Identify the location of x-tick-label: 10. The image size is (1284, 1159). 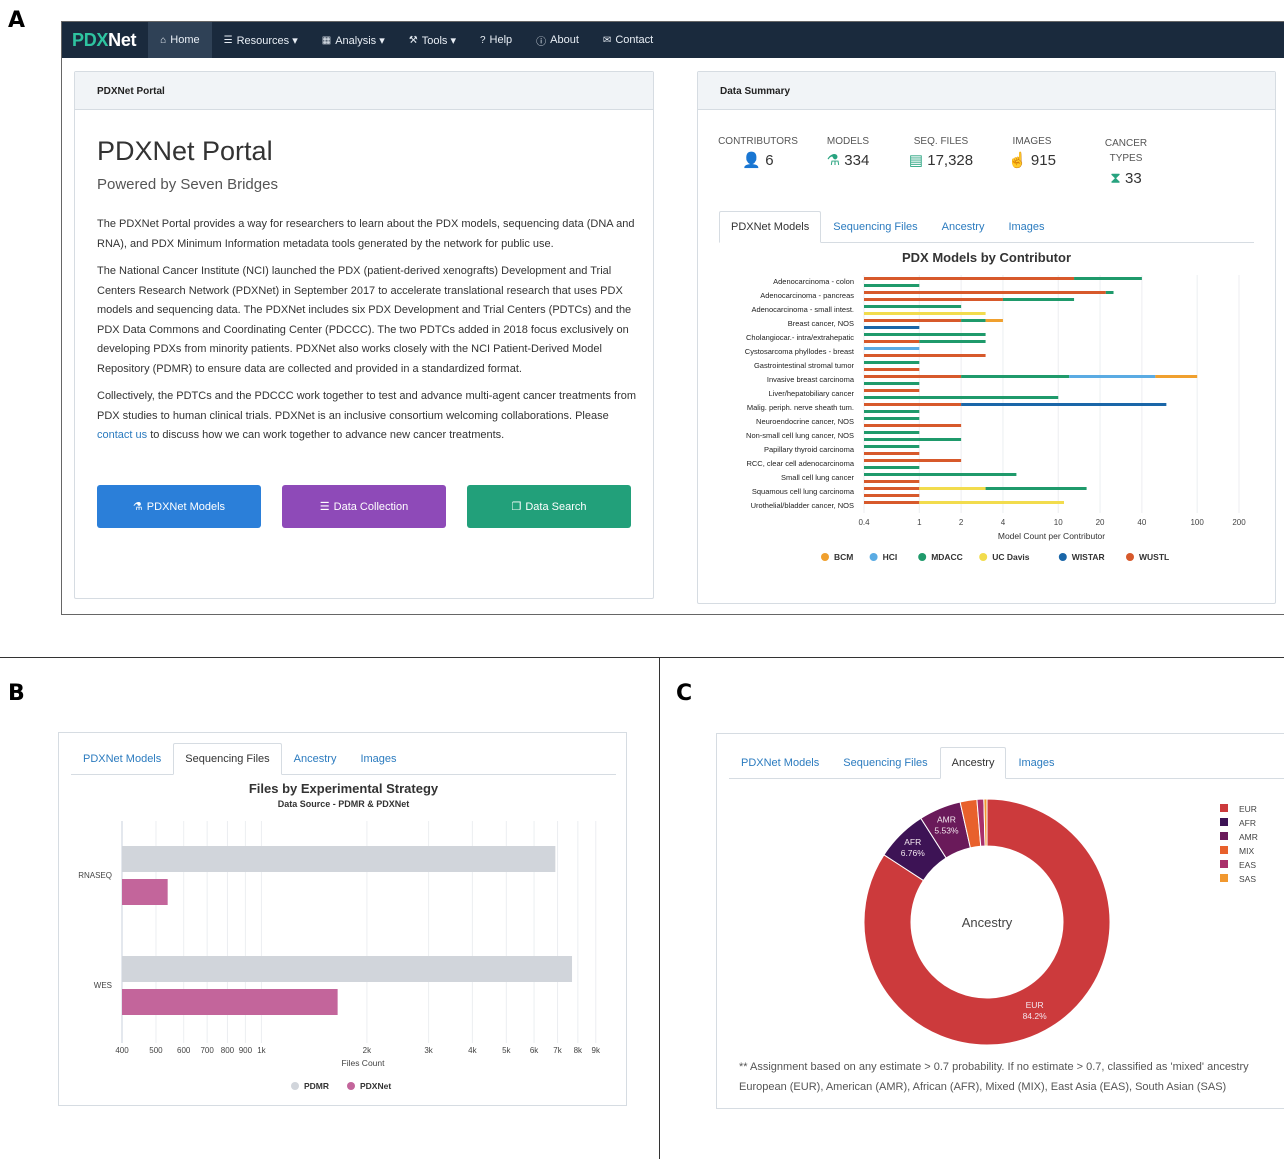
(1058, 522).